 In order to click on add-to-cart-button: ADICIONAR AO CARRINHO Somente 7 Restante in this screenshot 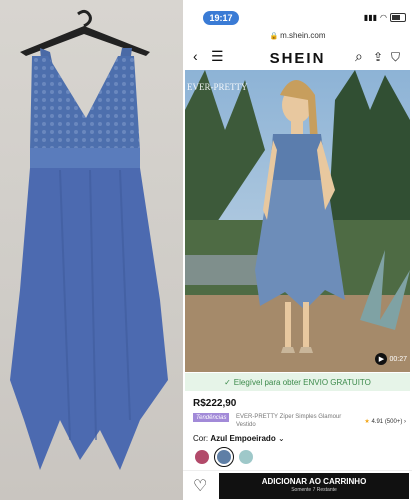, I will do `click(314, 486)`.